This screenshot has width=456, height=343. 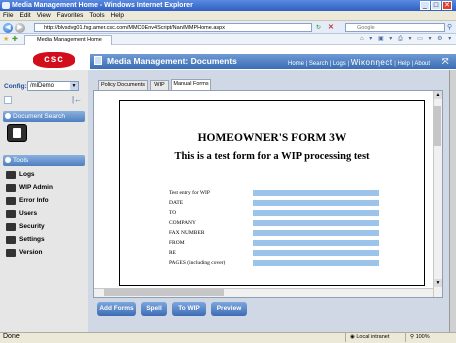 I want to click on tools-section: Tools, so click(x=44, y=160).